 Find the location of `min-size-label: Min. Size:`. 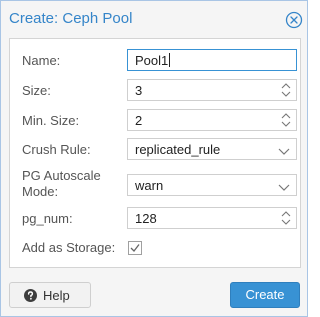

min-size-label: Min. Size: is located at coordinates (51, 120).